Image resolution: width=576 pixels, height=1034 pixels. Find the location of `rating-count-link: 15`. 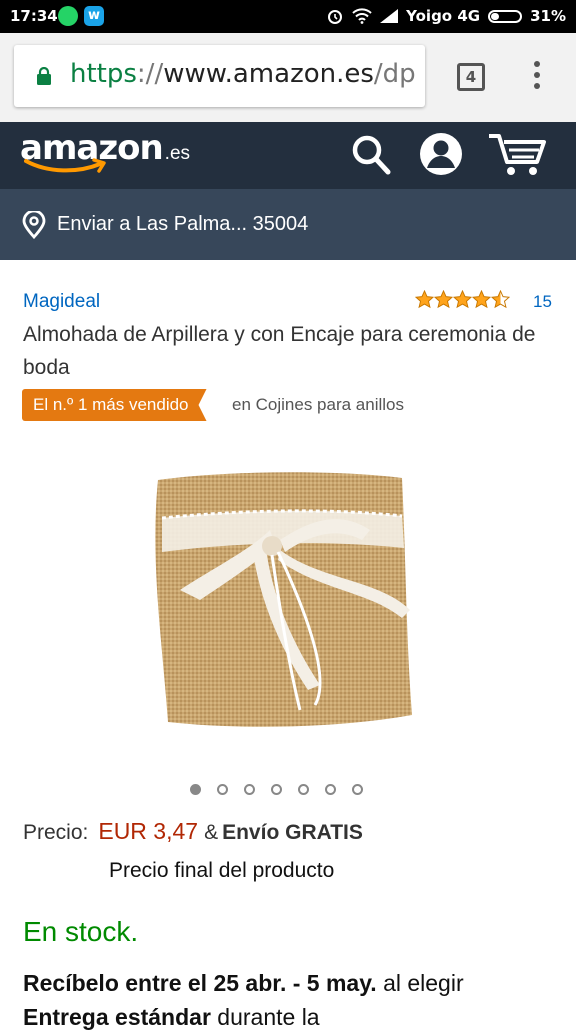

rating-count-link: 15 is located at coordinates (542, 302).